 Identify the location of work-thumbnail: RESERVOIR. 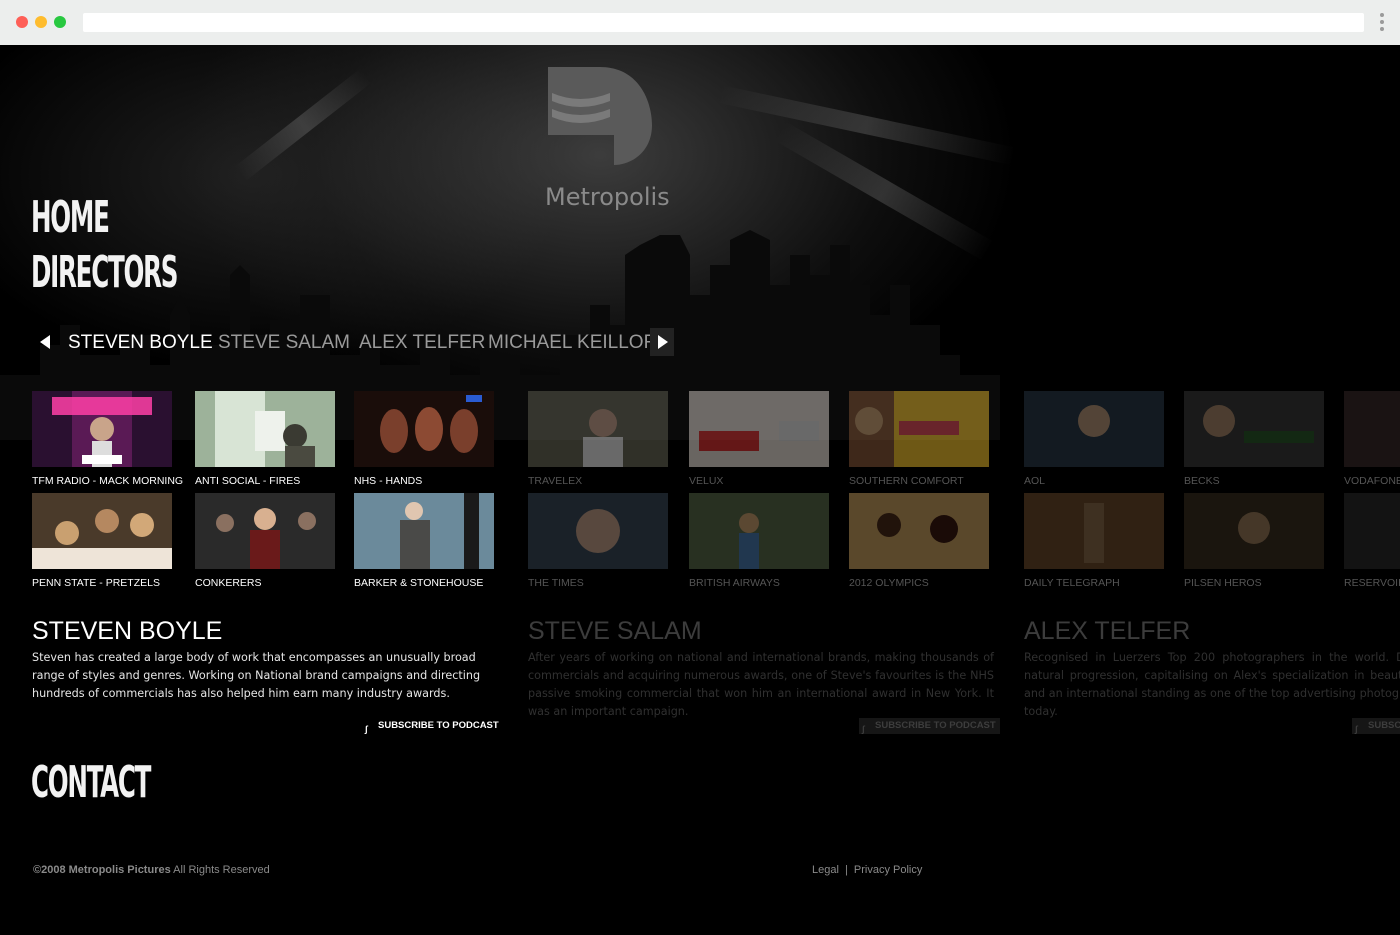
(1372, 541).